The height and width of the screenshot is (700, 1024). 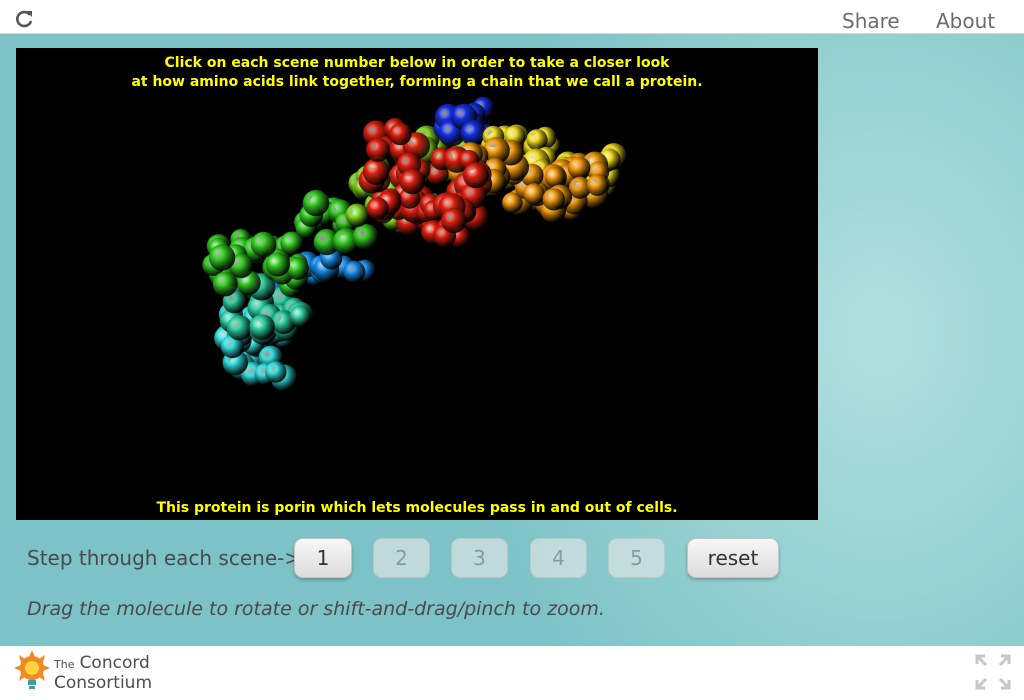 I want to click on scene-5-button: 5, so click(x=636, y=558).